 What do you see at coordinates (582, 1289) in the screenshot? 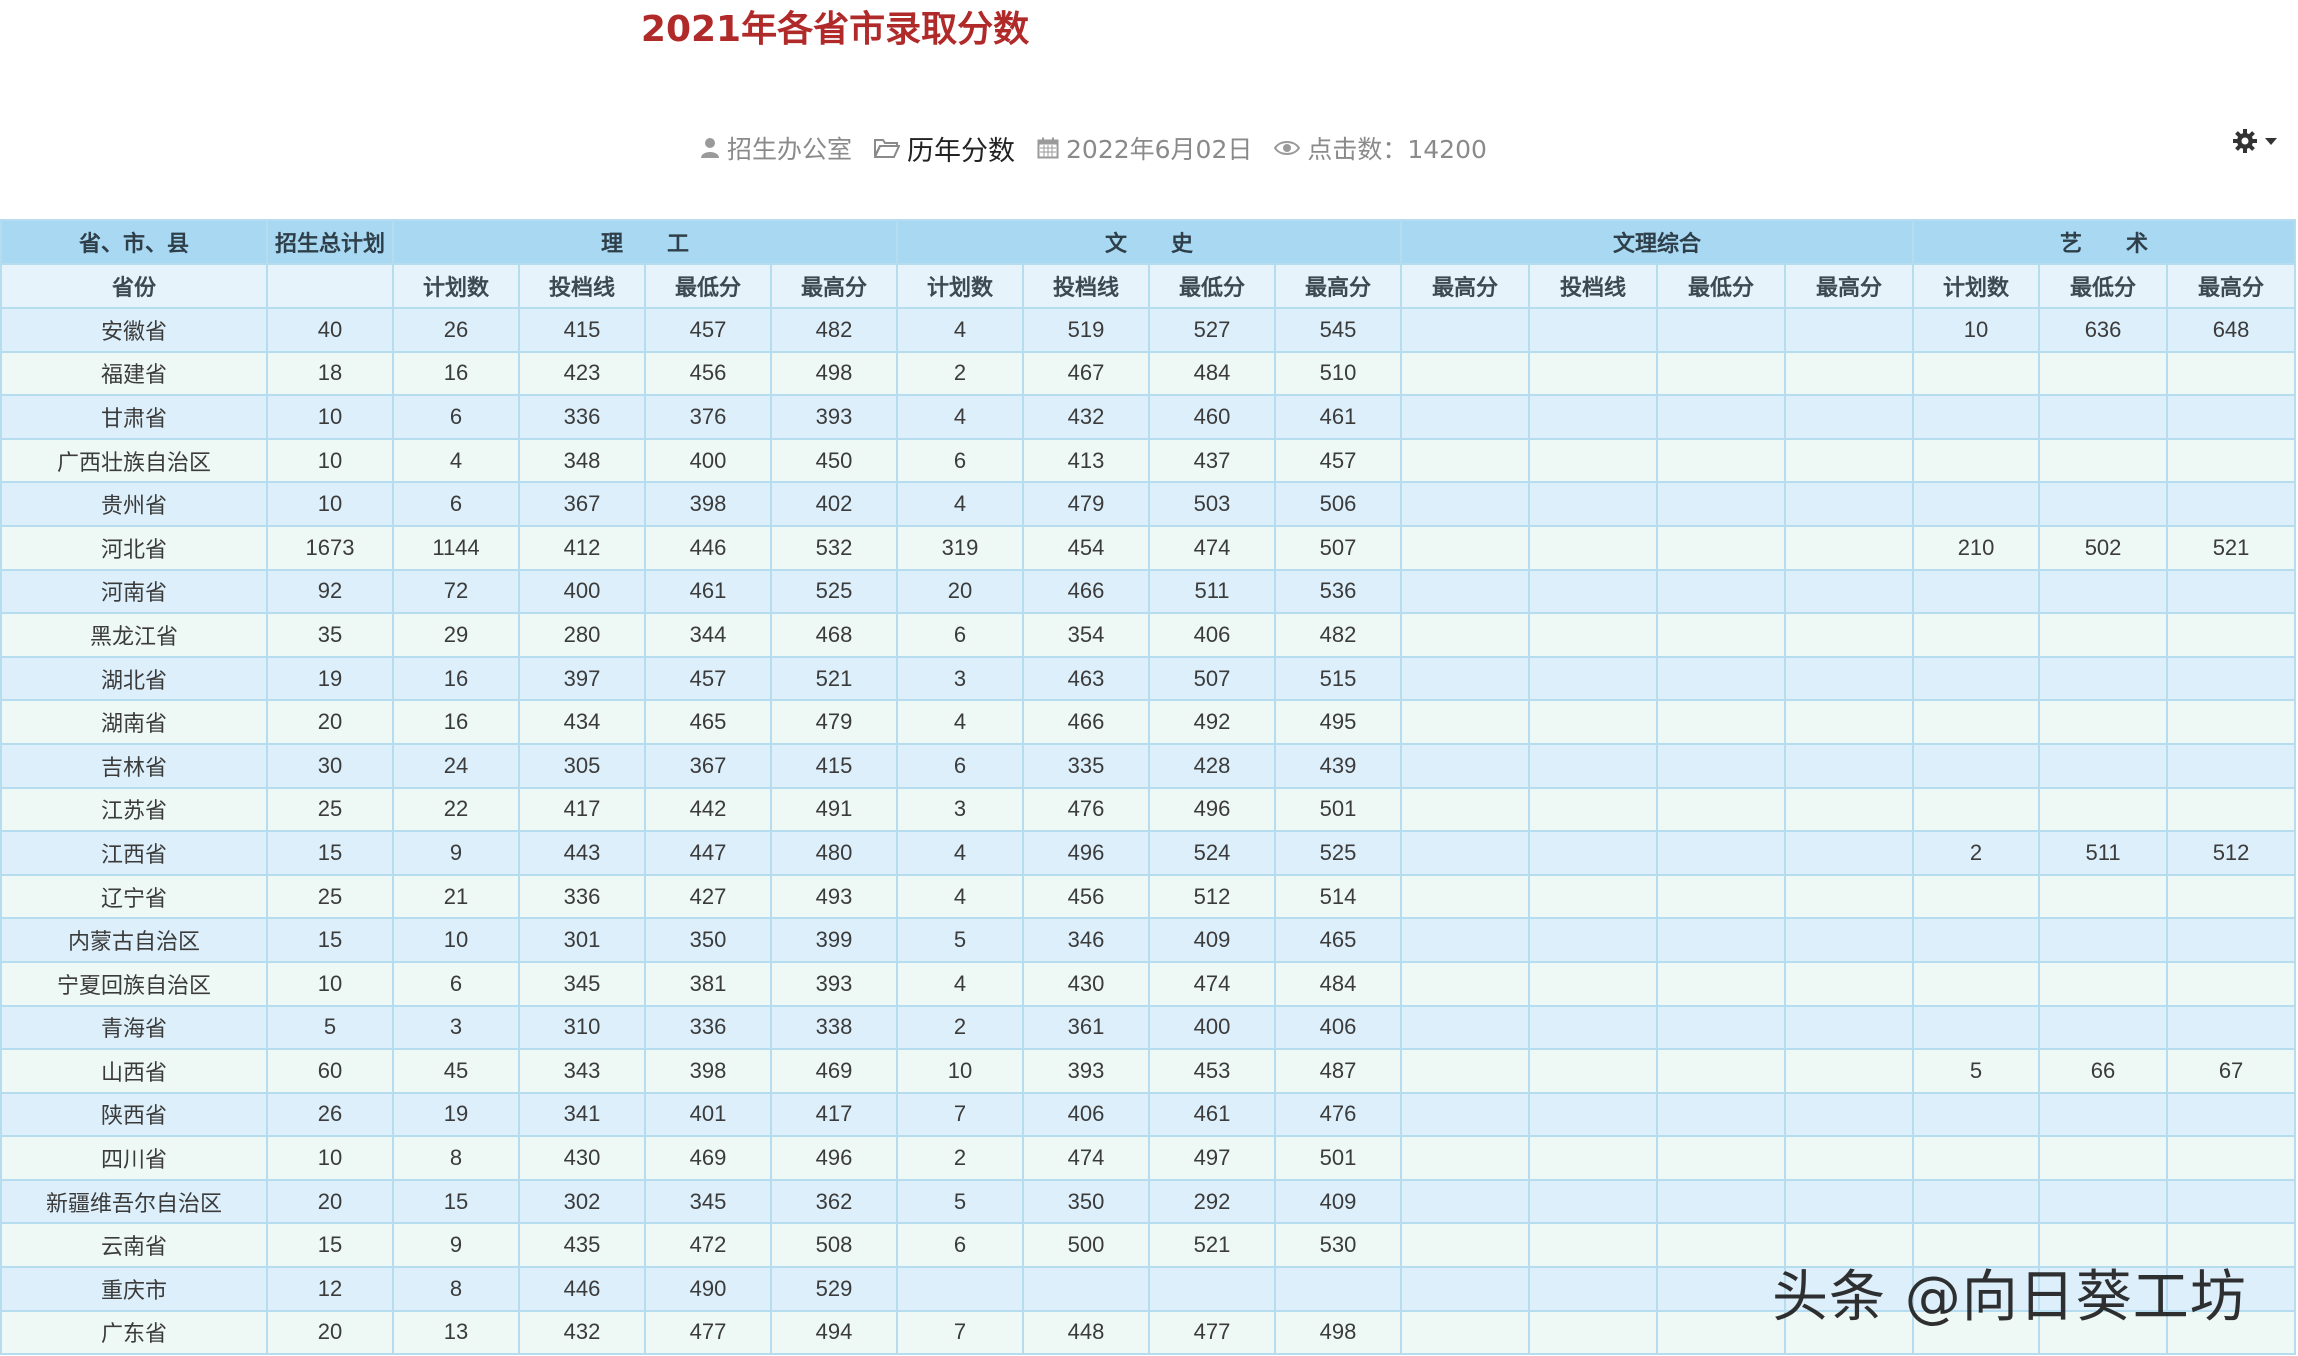
I see `table-cell: 446` at bounding box center [582, 1289].